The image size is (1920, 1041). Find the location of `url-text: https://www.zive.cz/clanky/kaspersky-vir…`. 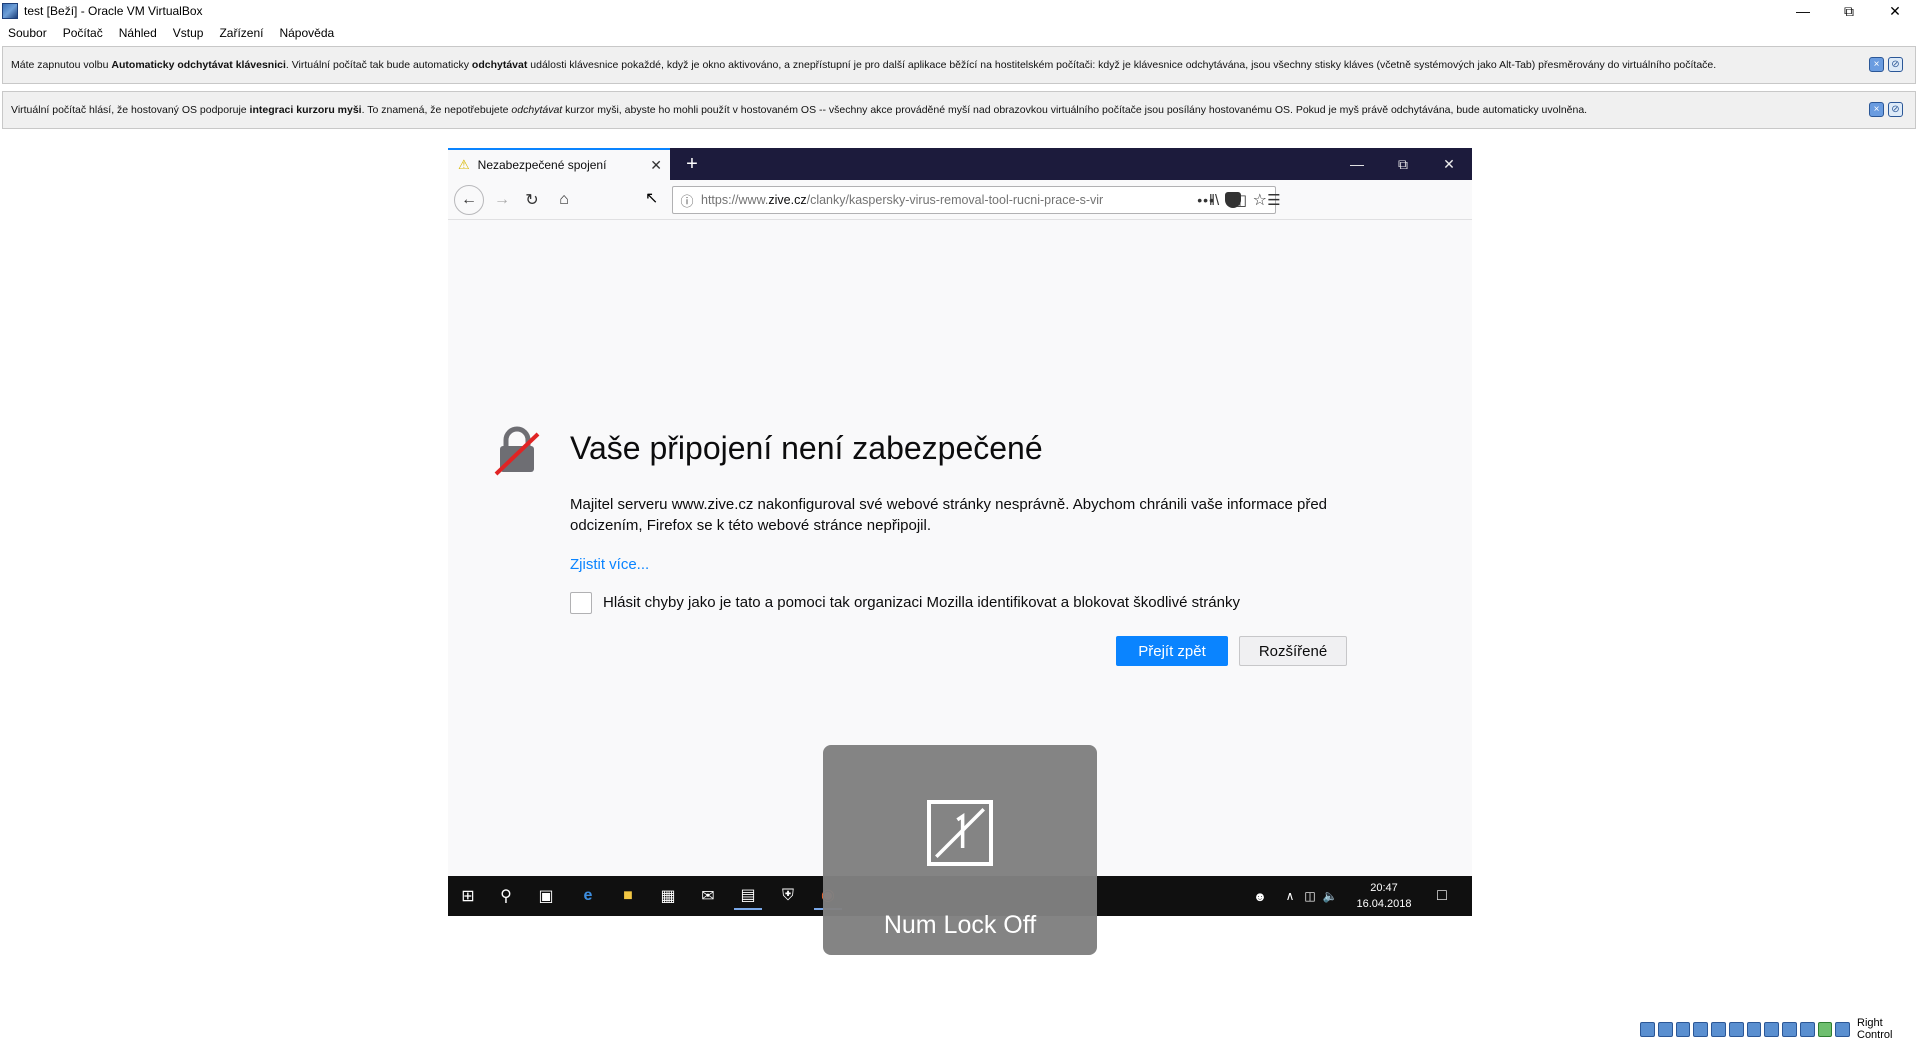

url-text: https://www.zive.cz/clanky/kaspersky-vir… is located at coordinates (941, 200).